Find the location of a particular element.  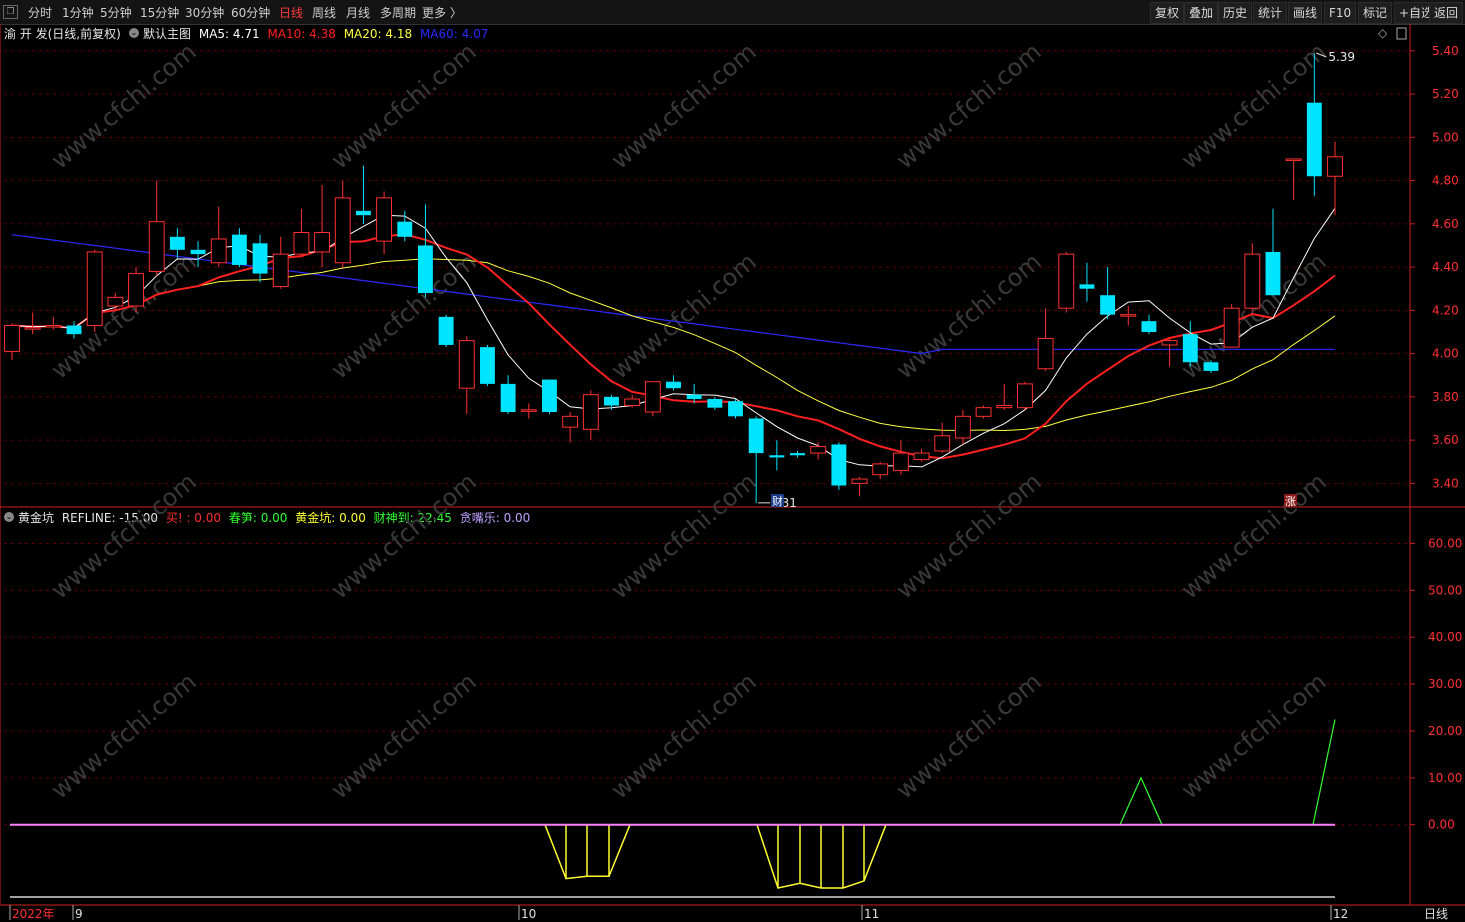

x-tick-label: 11 is located at coordinates (871, 914).